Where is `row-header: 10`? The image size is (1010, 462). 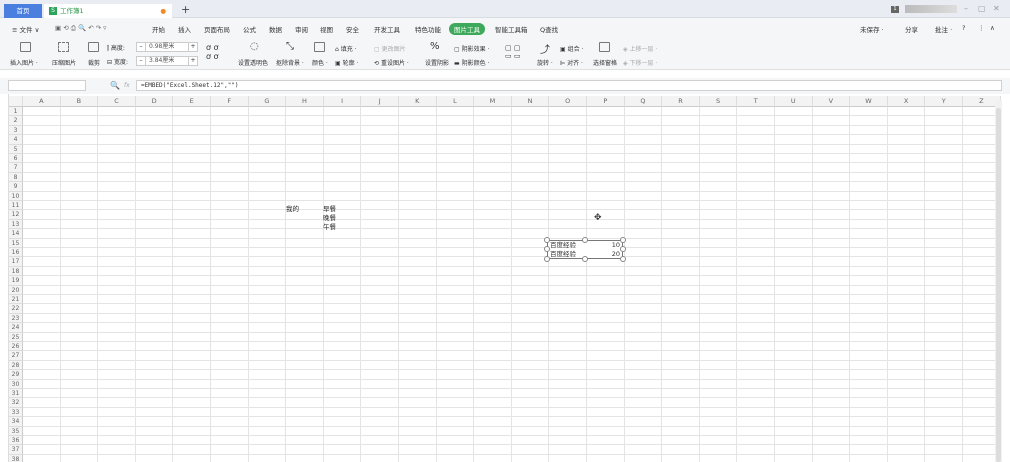 row-header: 10 is located at coordinates (16, 196).